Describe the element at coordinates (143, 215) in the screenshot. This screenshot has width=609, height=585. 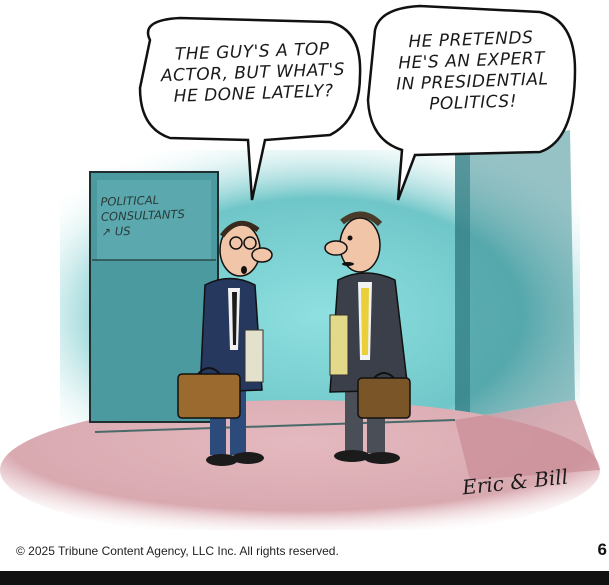
I see `door-sign: POLITICAL CONSULTANTS ↗ US` at that location.